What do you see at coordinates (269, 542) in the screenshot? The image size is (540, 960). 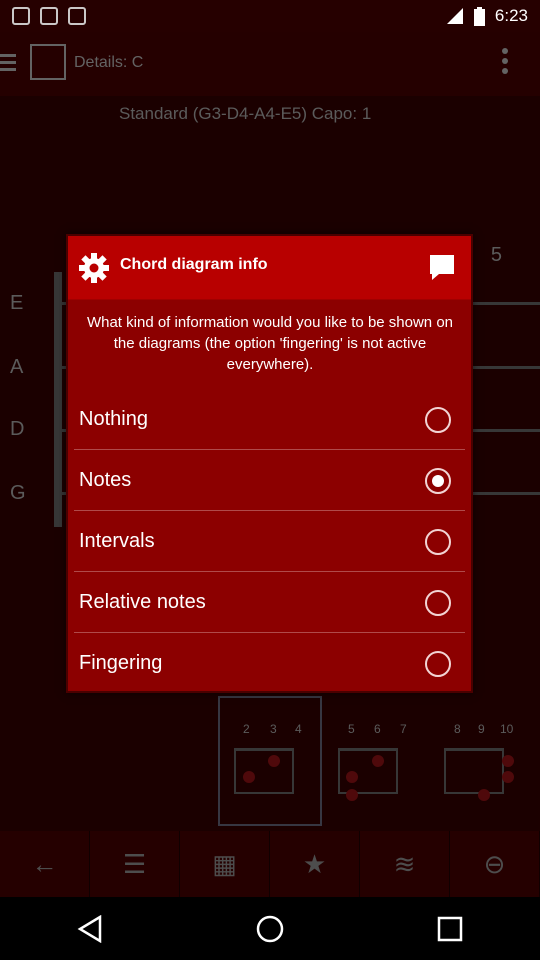 I see `option-intervals: Intervals` at bounding box center [269, 542].